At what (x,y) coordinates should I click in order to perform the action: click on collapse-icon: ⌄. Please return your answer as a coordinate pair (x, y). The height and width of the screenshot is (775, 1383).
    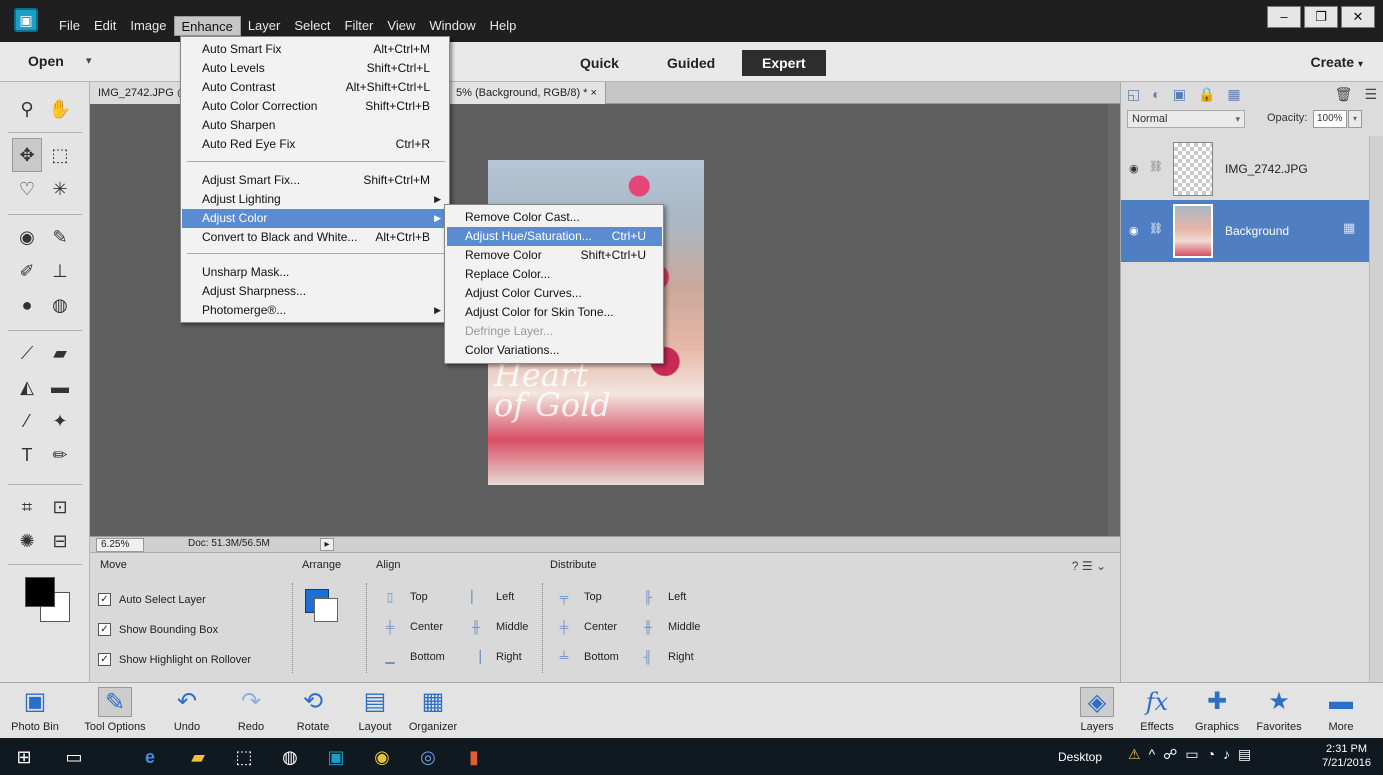
    Looking at the image, I should click on (1101, 566).